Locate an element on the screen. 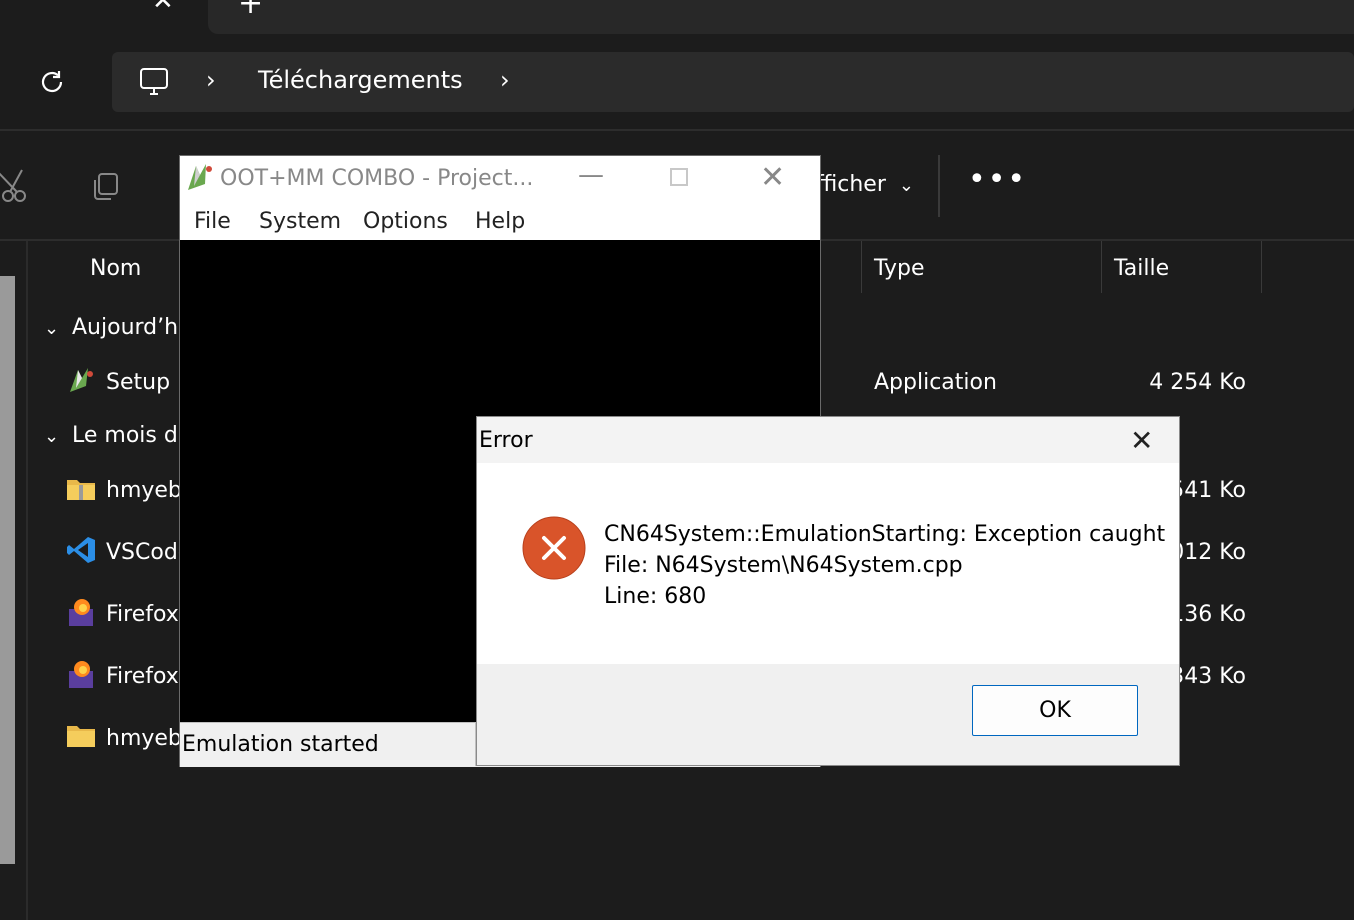 This screenshot has height=920, width=1354. menu-file: File is located at coordinates (212, 221).